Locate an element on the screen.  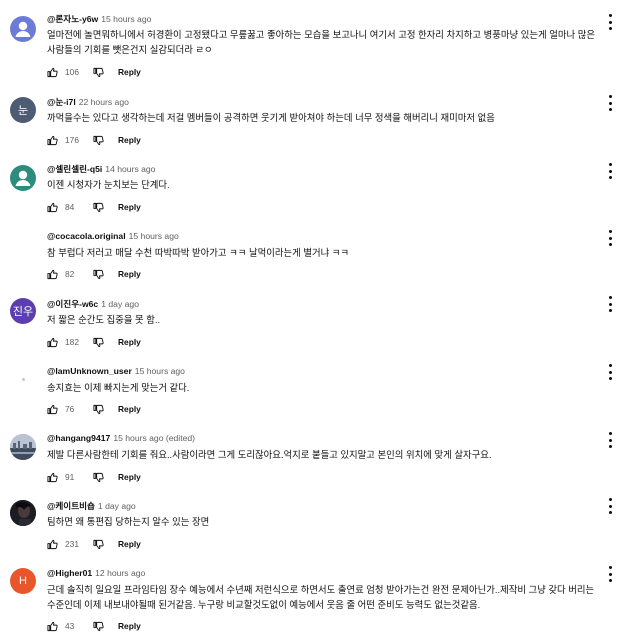
like-count: 231 is located at coordinates (72, 544).